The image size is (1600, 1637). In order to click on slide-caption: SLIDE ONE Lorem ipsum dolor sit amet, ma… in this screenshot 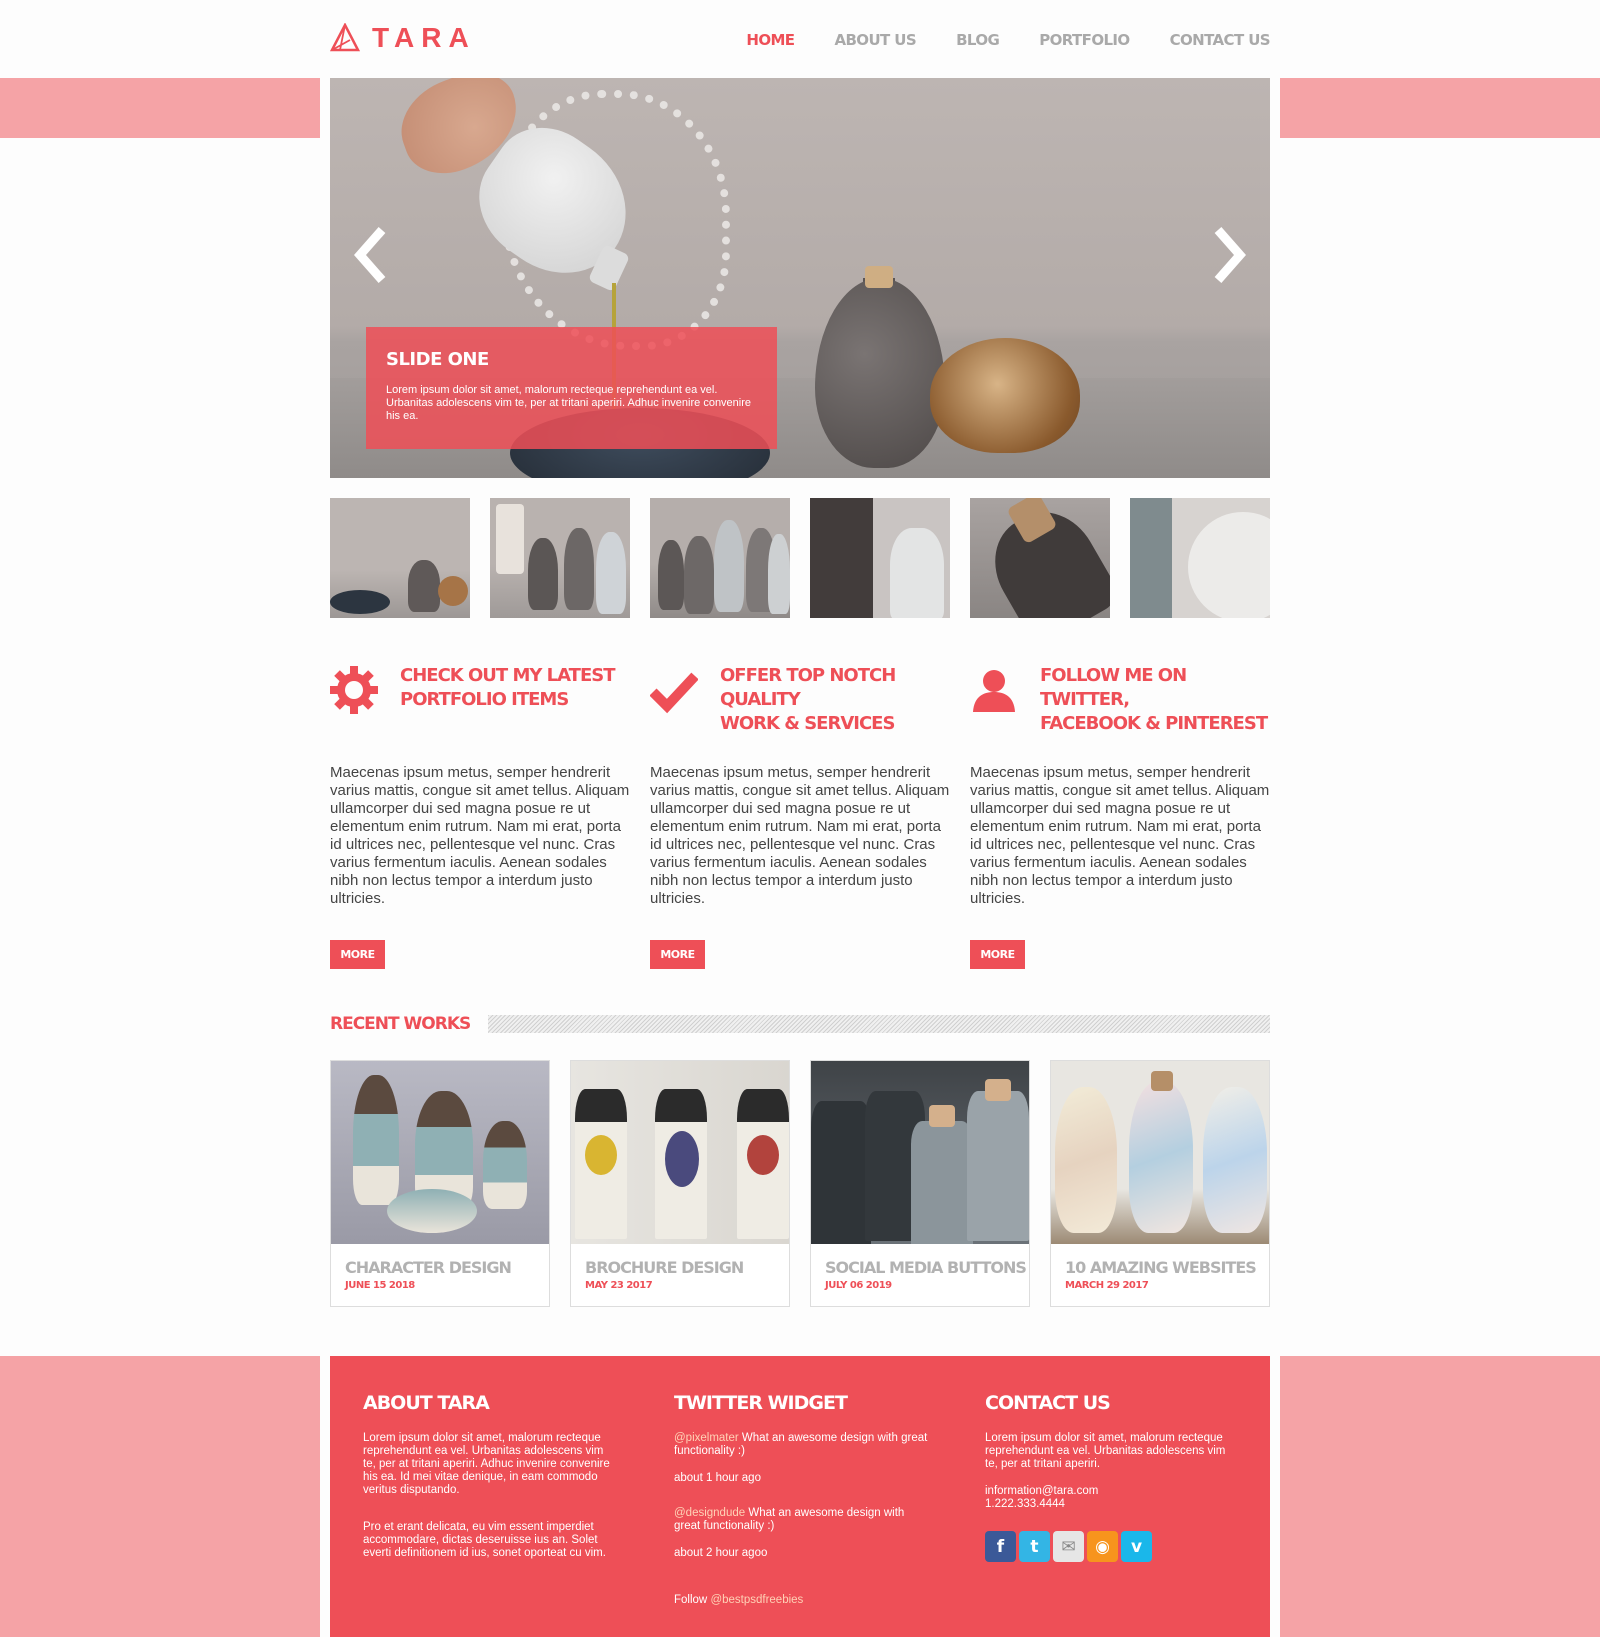, I will do `click(571, 388)`.